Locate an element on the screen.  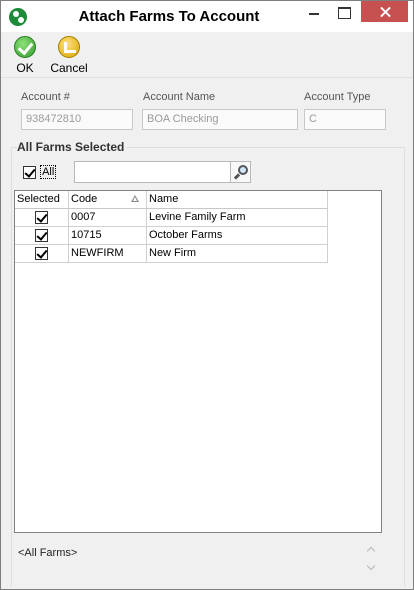
title-bar: Attach Farms To Account is located at coordinates (207, 16).